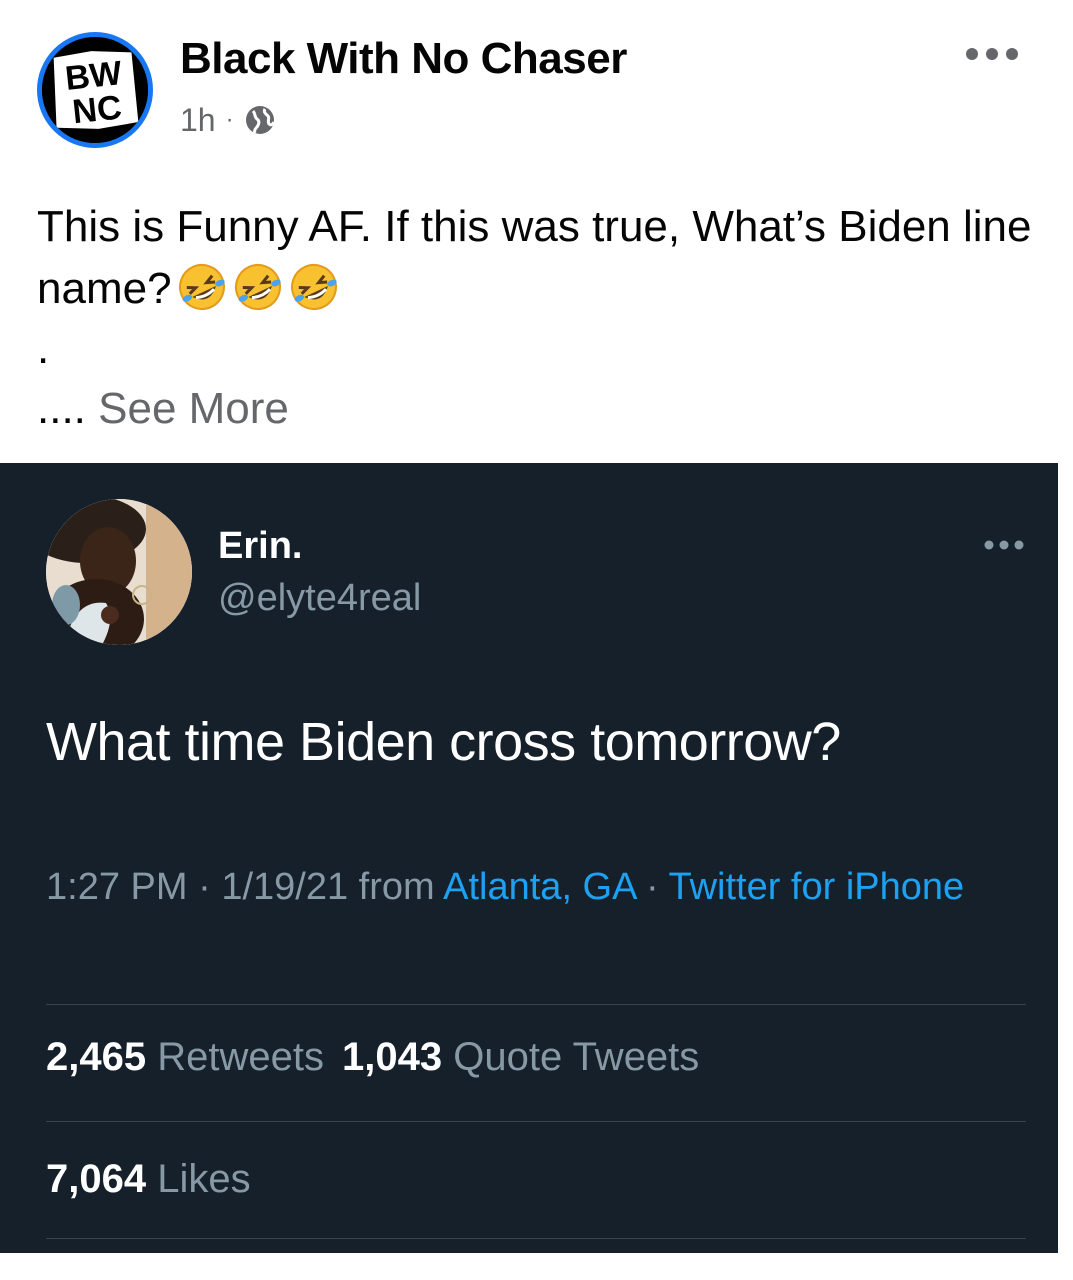  I want to click on retweets-label: Retweets, so click(240, 1057).